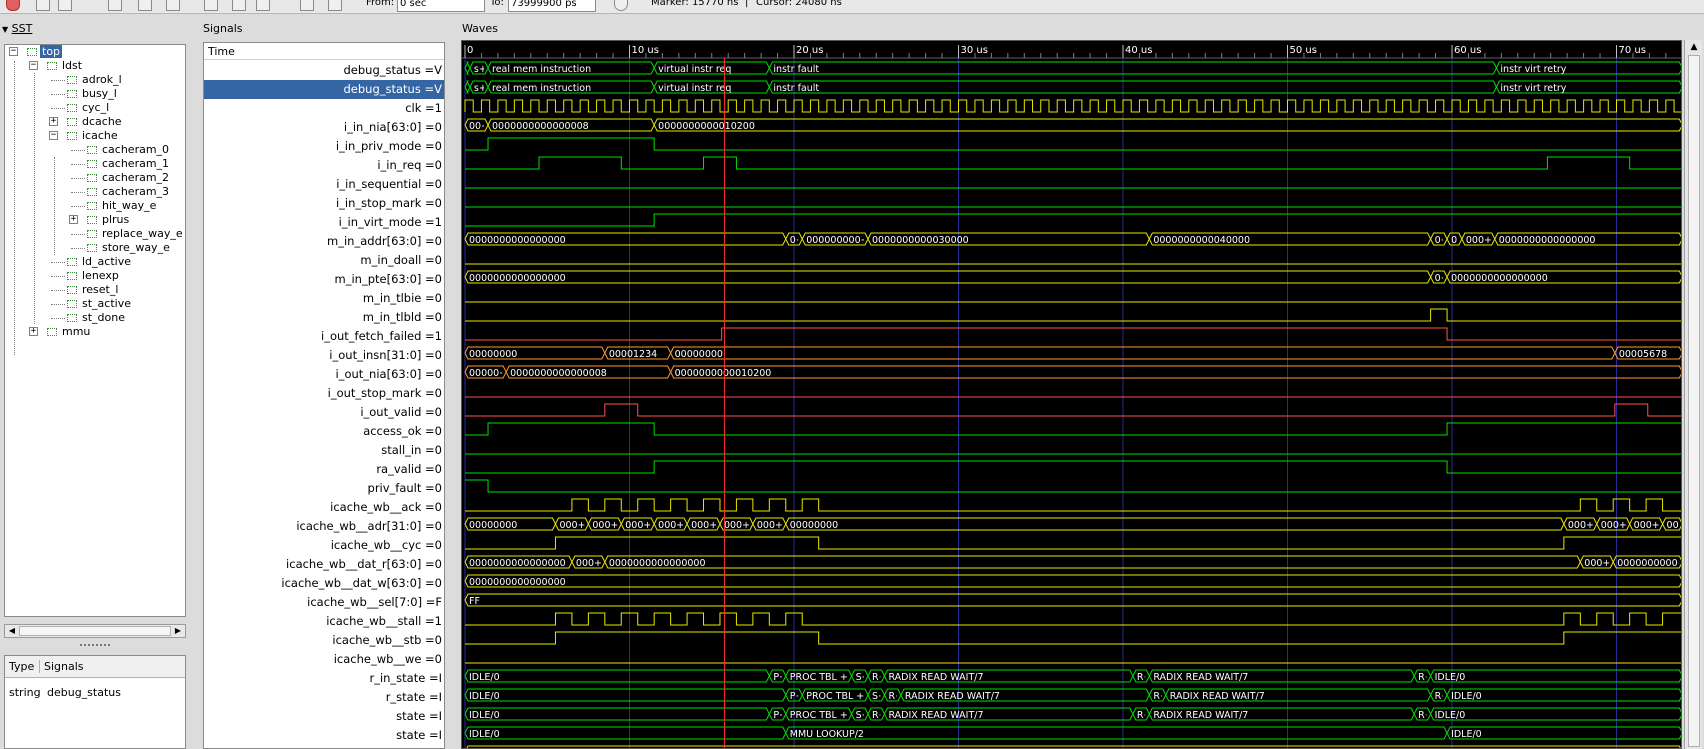 The height and width of the screenshot is (749, 1704). I want to click on bus-value-label: 000+, so click(605, 525).